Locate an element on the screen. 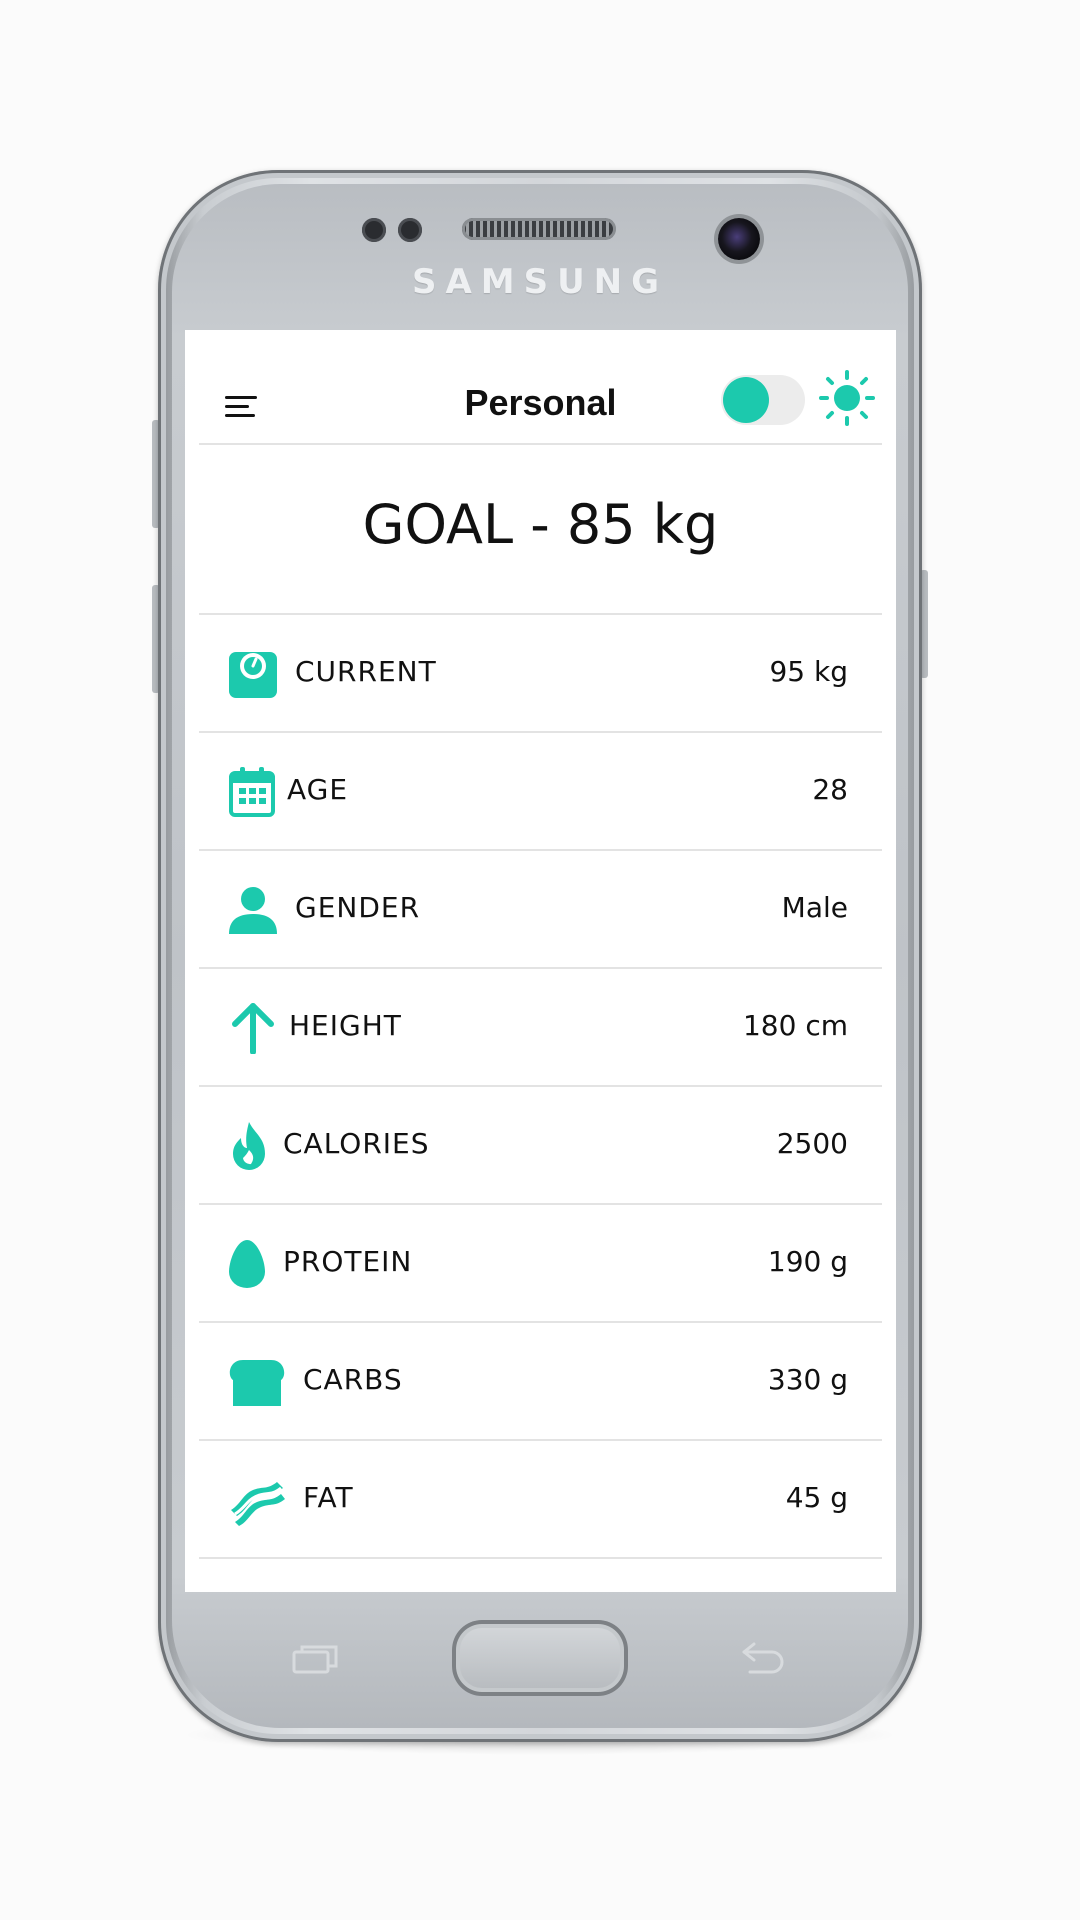 This screenshot has height=1920, width=1080. sun-icon is located at coordinates (847, 398).